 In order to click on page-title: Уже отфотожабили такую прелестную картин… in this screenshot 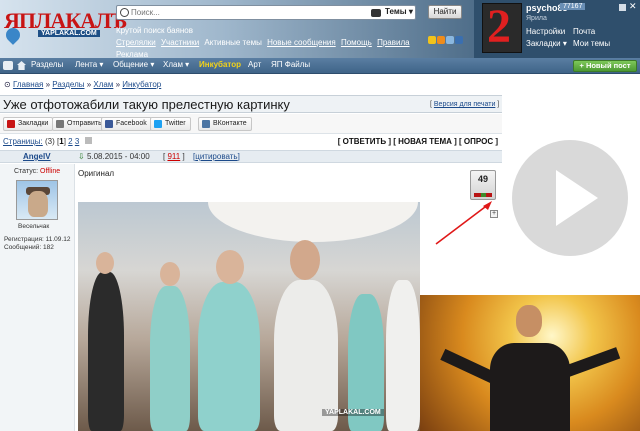, I will do `click(146, 104)`.